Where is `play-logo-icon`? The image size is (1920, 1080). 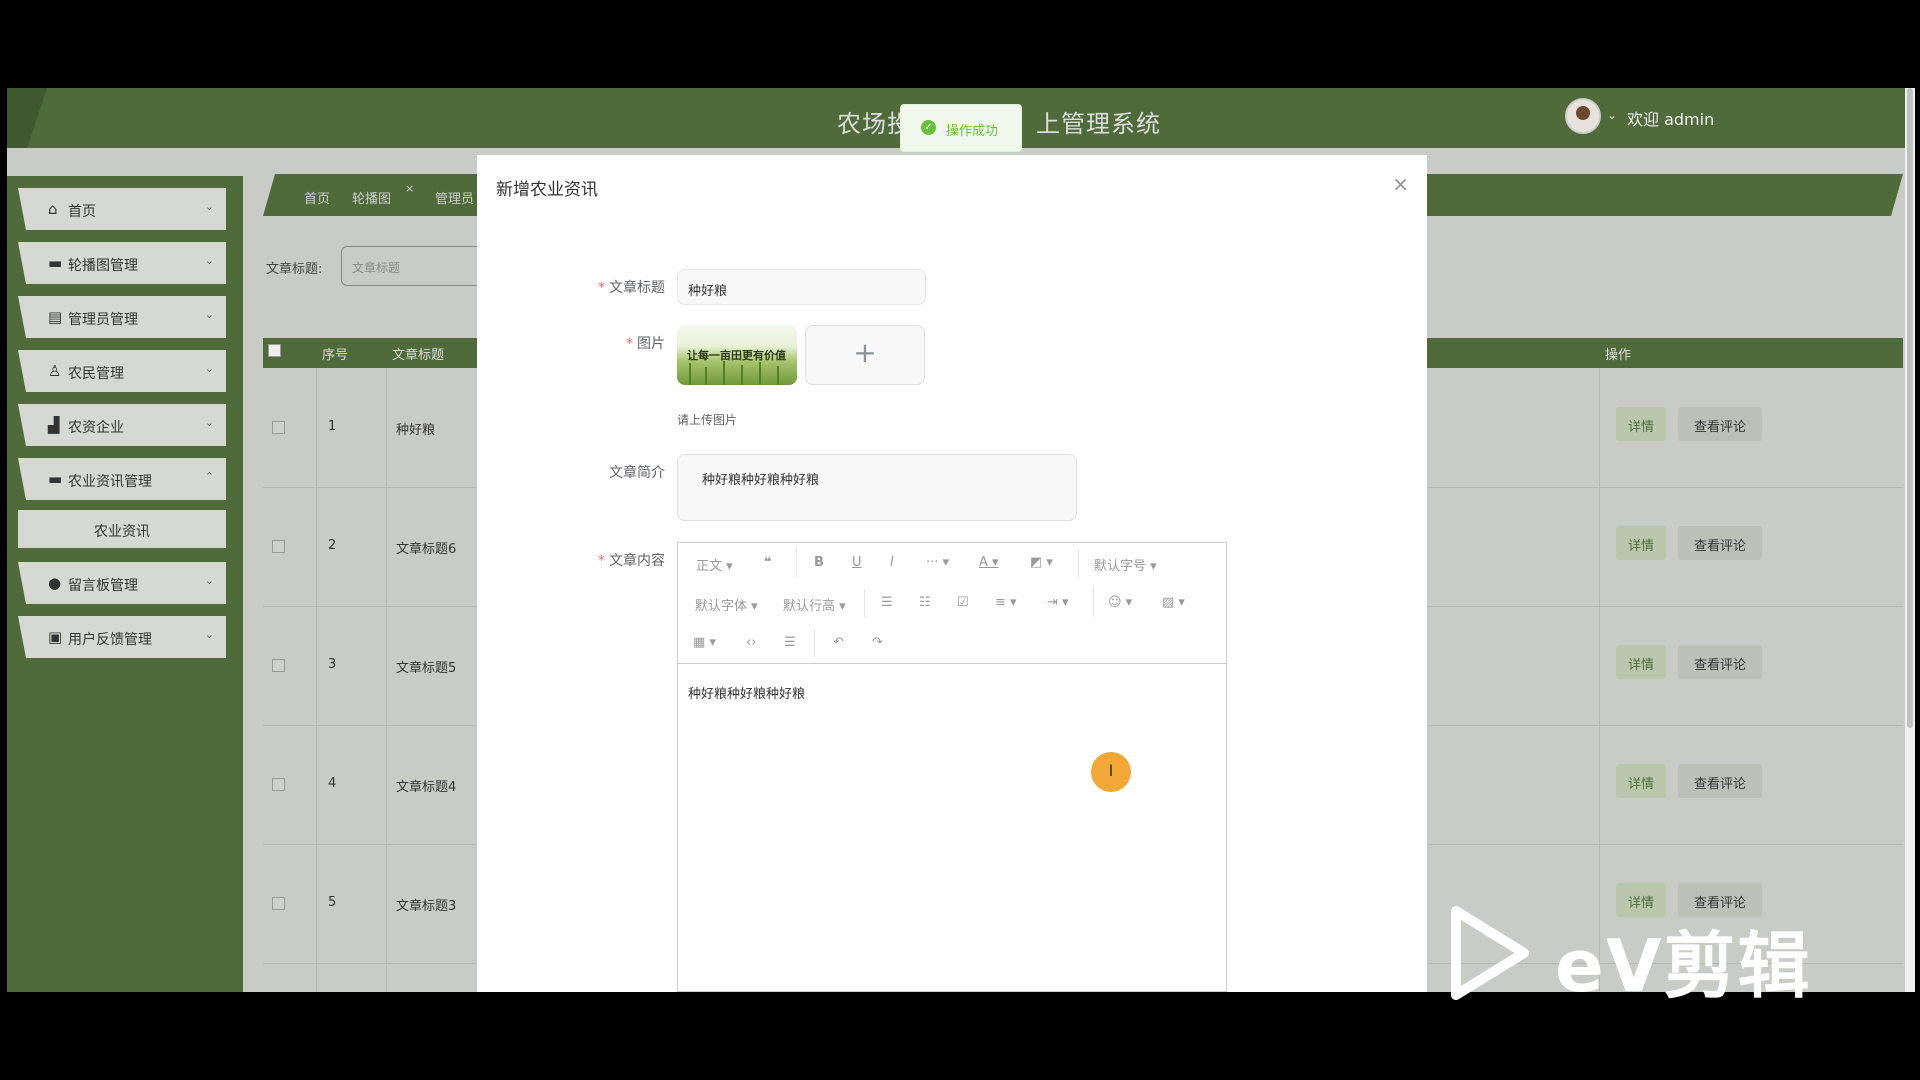
play-logo-icon is located at coordinates (1490, 953).